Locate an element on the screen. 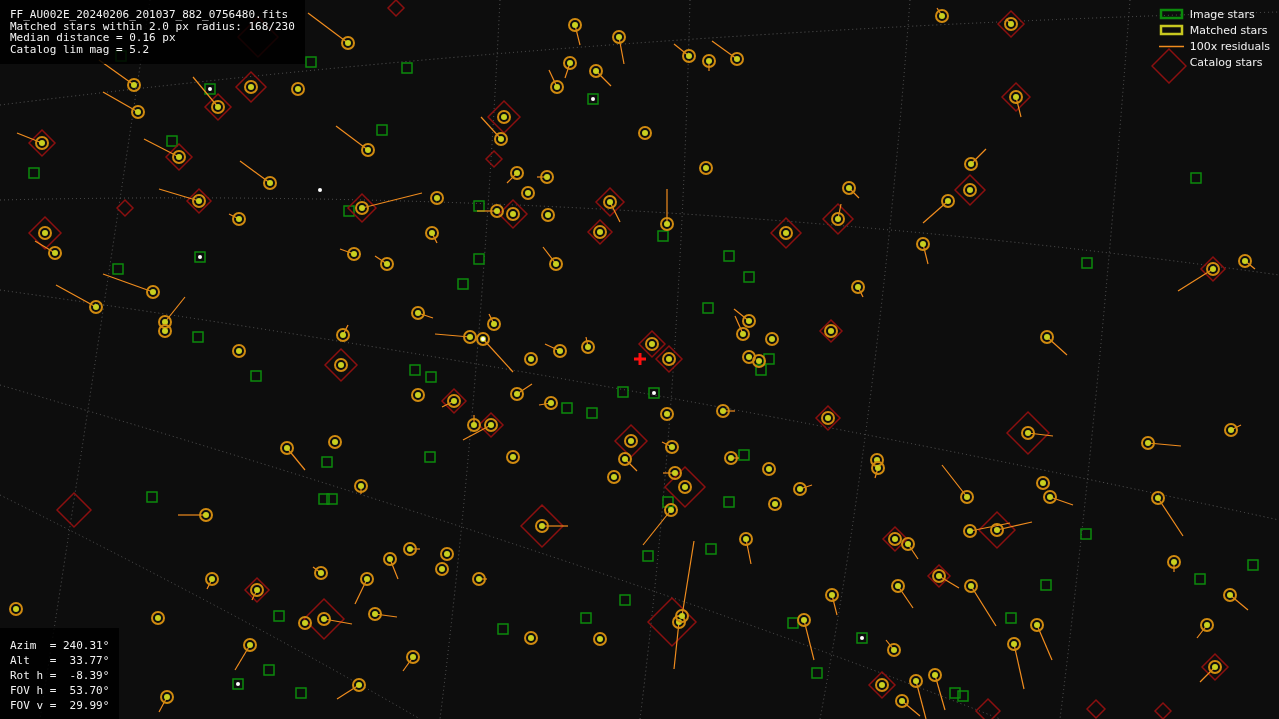 This screenshot has width=1279, height=719. info-text: Alt = 33.77° is located at coordinates (60, 660).